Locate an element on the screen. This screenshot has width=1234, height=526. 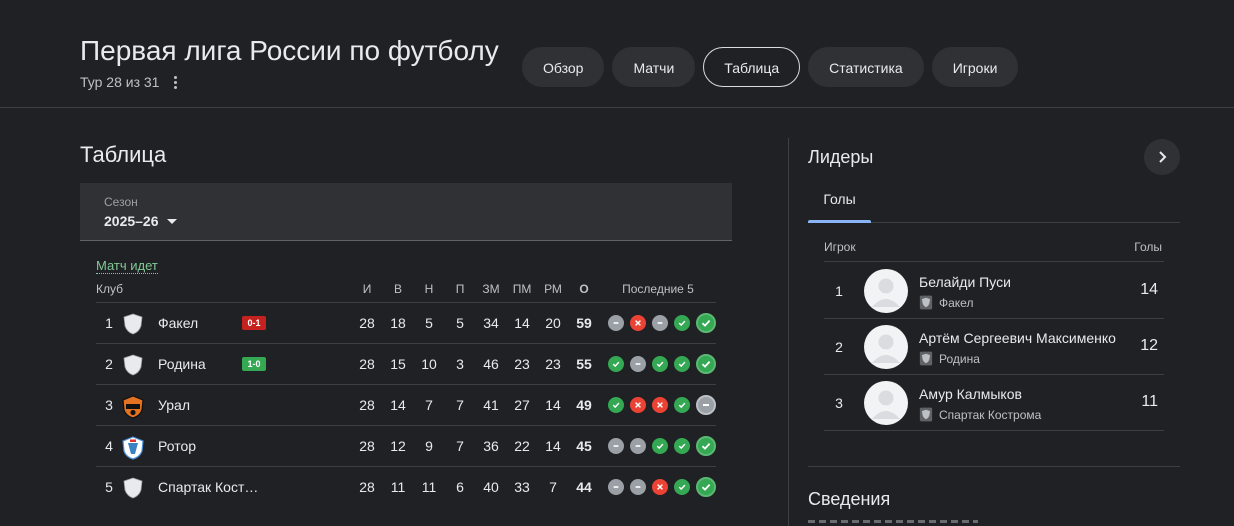
col-drawn: Н is located at coordinates (429, 289).